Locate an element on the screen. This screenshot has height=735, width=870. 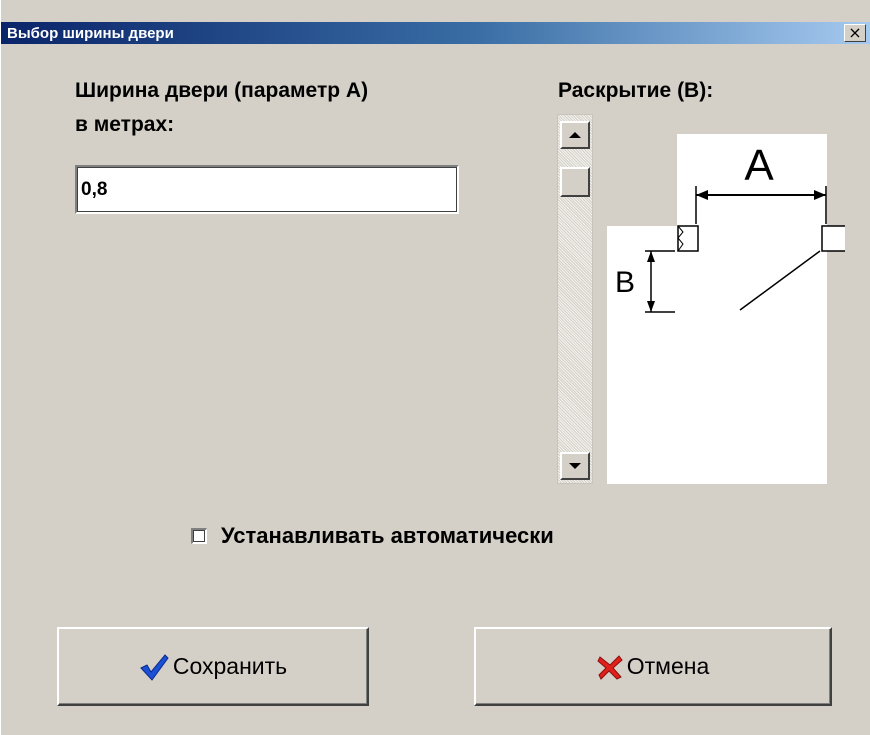
cancel-button: Отмена is located at coordinates (653, 666).